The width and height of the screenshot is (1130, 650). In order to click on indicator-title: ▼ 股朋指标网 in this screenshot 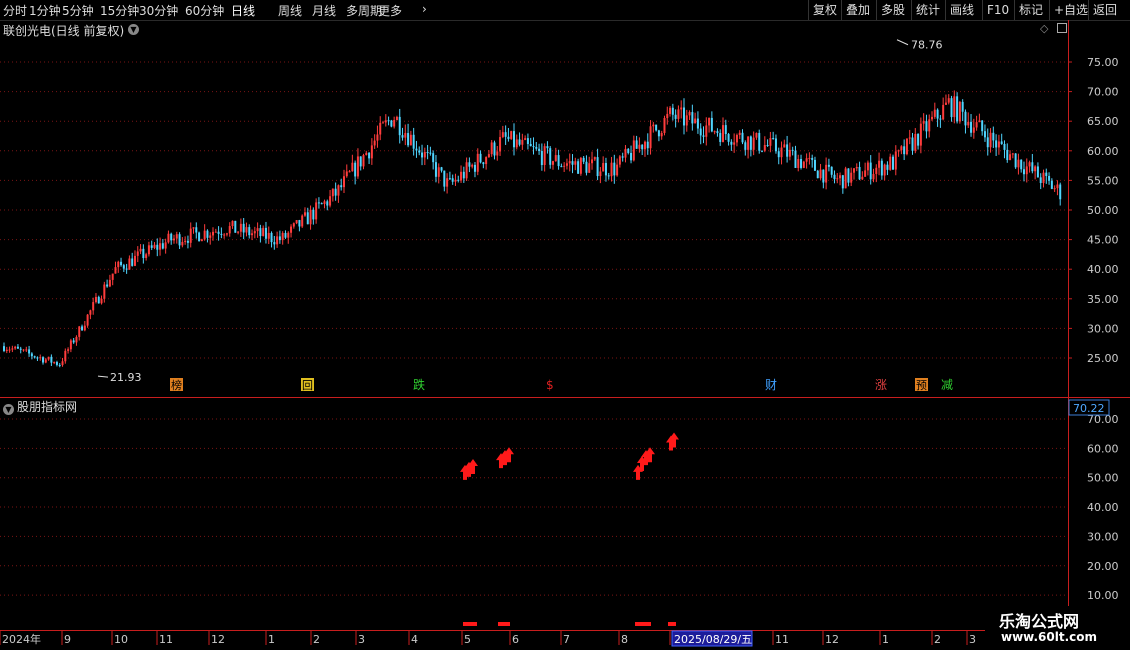, I will do `click(40, 406)`.